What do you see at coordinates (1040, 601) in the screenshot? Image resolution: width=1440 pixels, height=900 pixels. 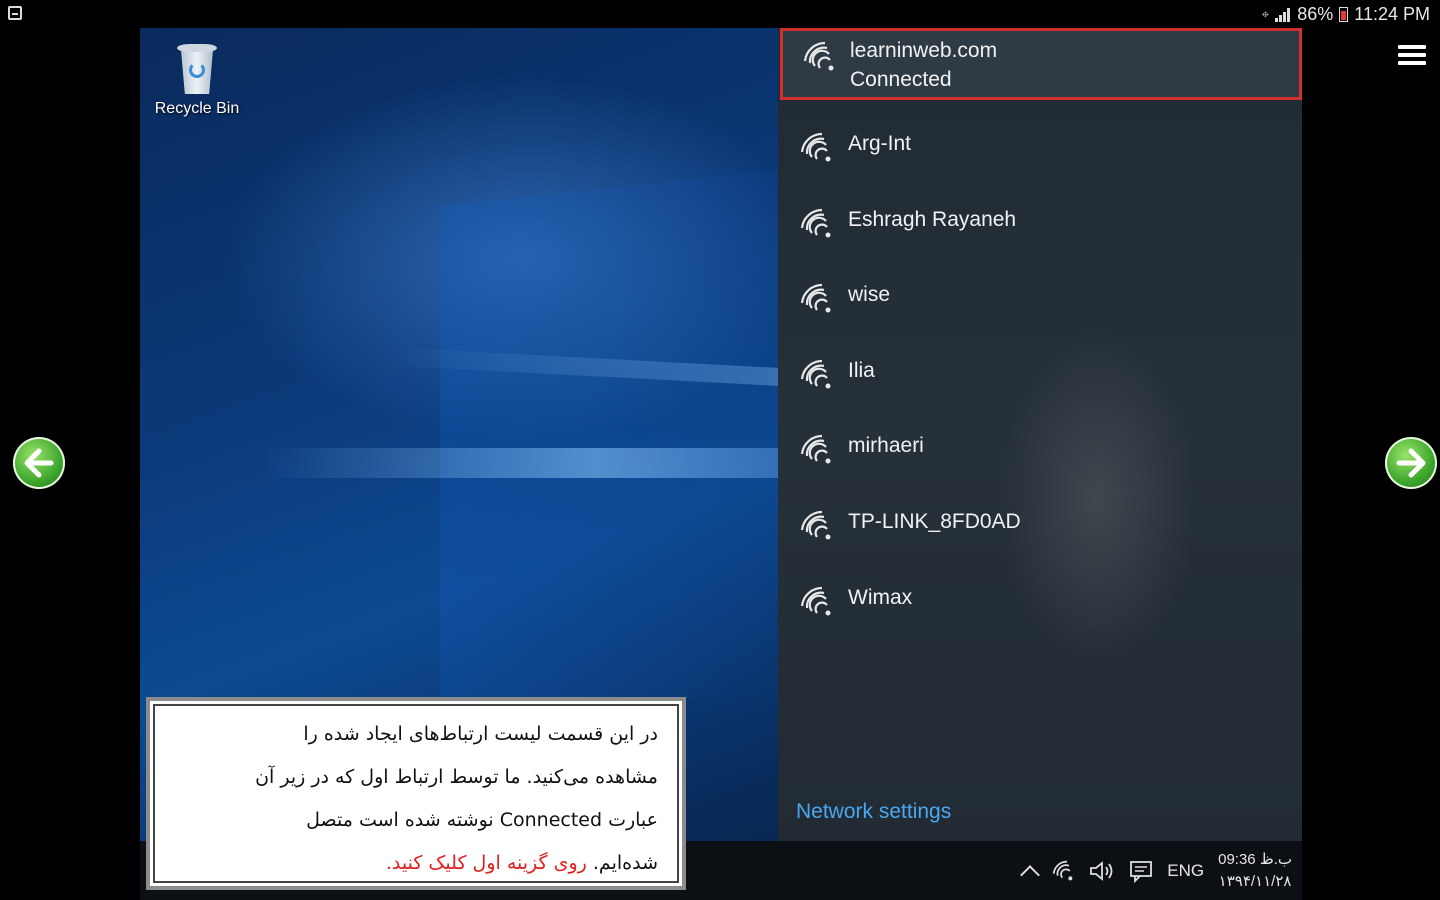 I see `network-item: Wimax` at bounding box center [1040, 601].